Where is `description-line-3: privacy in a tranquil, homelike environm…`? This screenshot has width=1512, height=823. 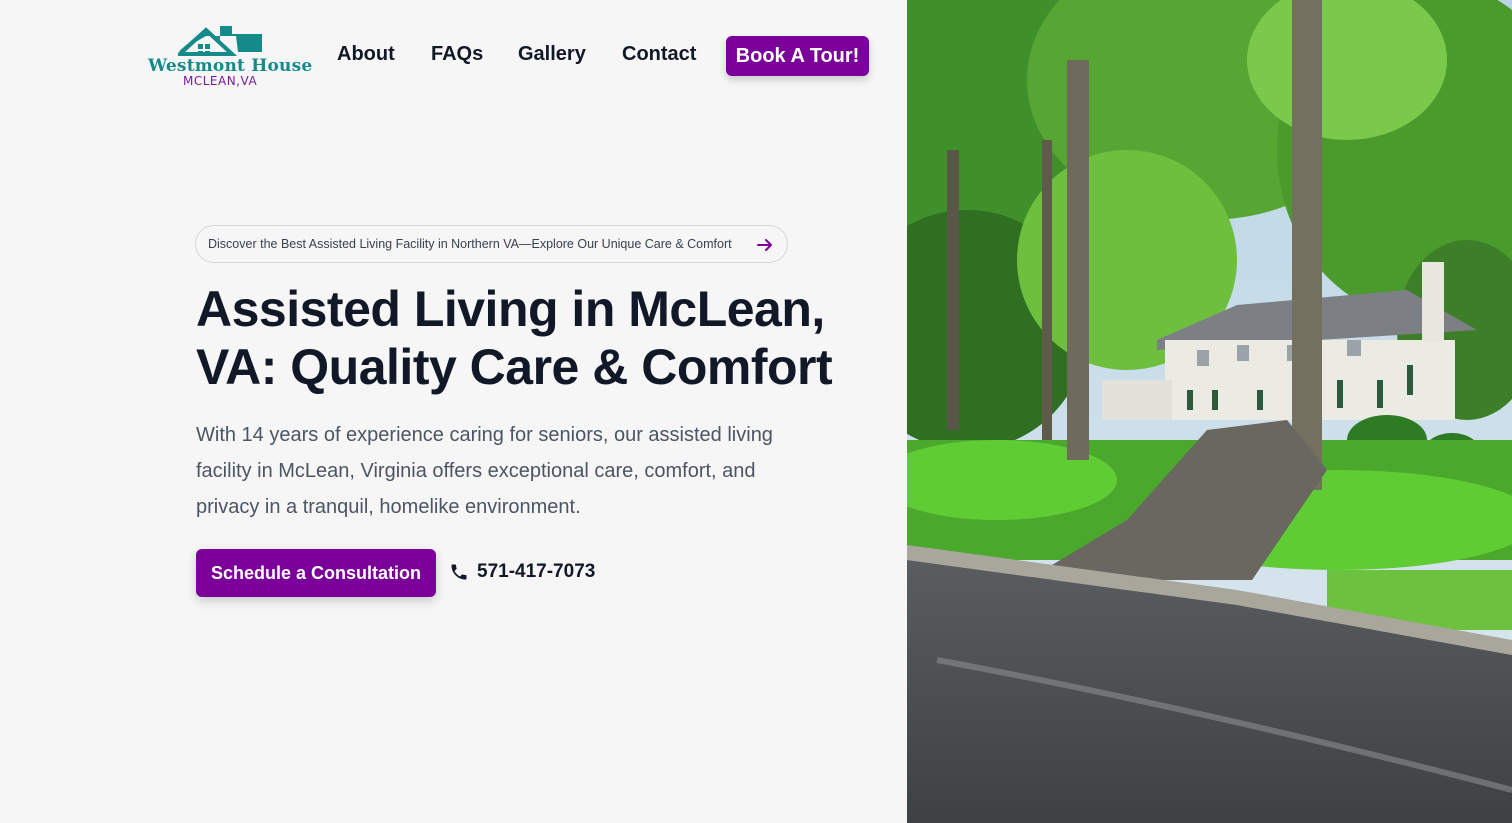
description-line-3: privacy in a tranquil, homelike environm… is located at coordinates (388, 507).